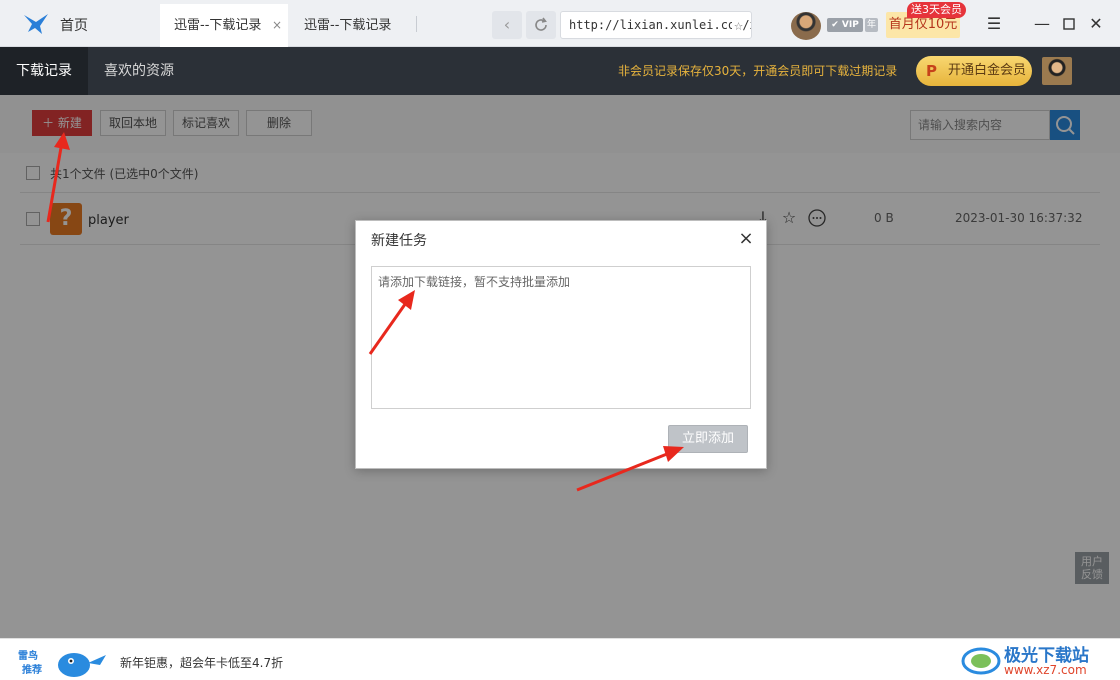 This screenshot has height=680, width=1120. Describe the element at coordinates (845, 25) in the screenshot. I see `vip-badge: ✔ VIP` at that location.